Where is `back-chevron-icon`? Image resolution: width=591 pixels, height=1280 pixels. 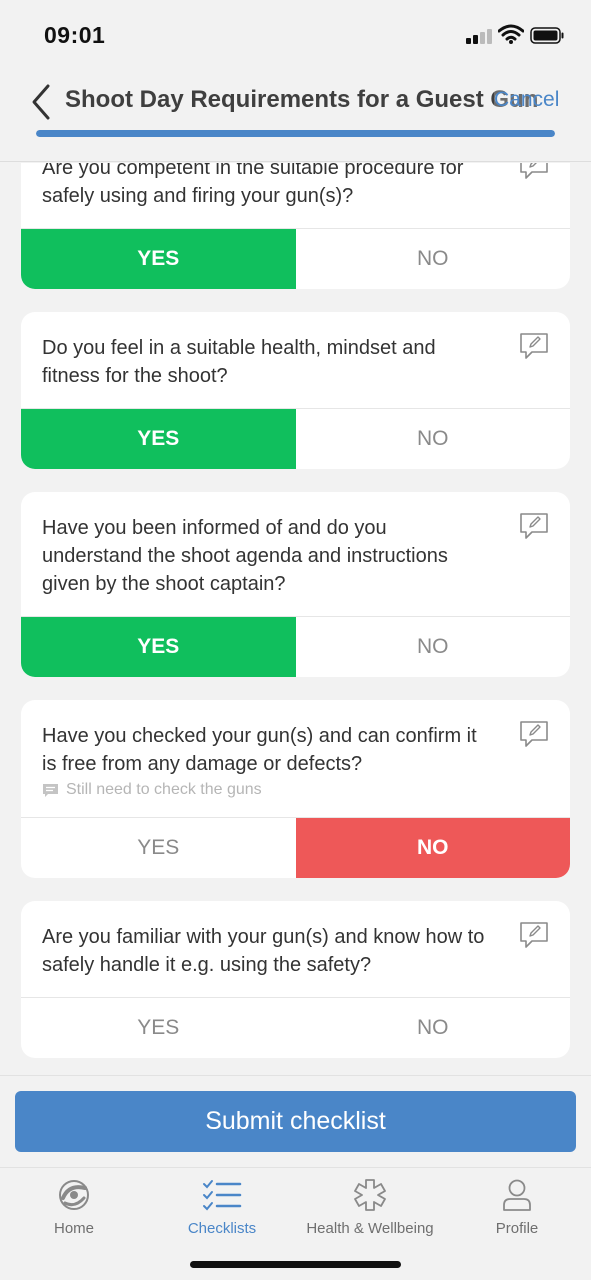 back-chevron-icon is located at coordinates (41, 102).